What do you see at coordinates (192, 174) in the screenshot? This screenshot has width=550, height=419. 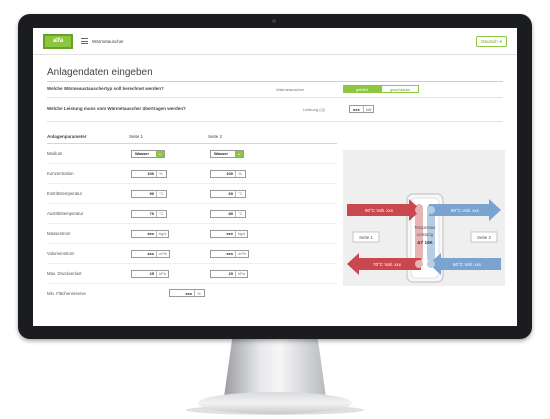 I see `table-row: Konzentration 100% 100%` at bounding box center [192, 174].